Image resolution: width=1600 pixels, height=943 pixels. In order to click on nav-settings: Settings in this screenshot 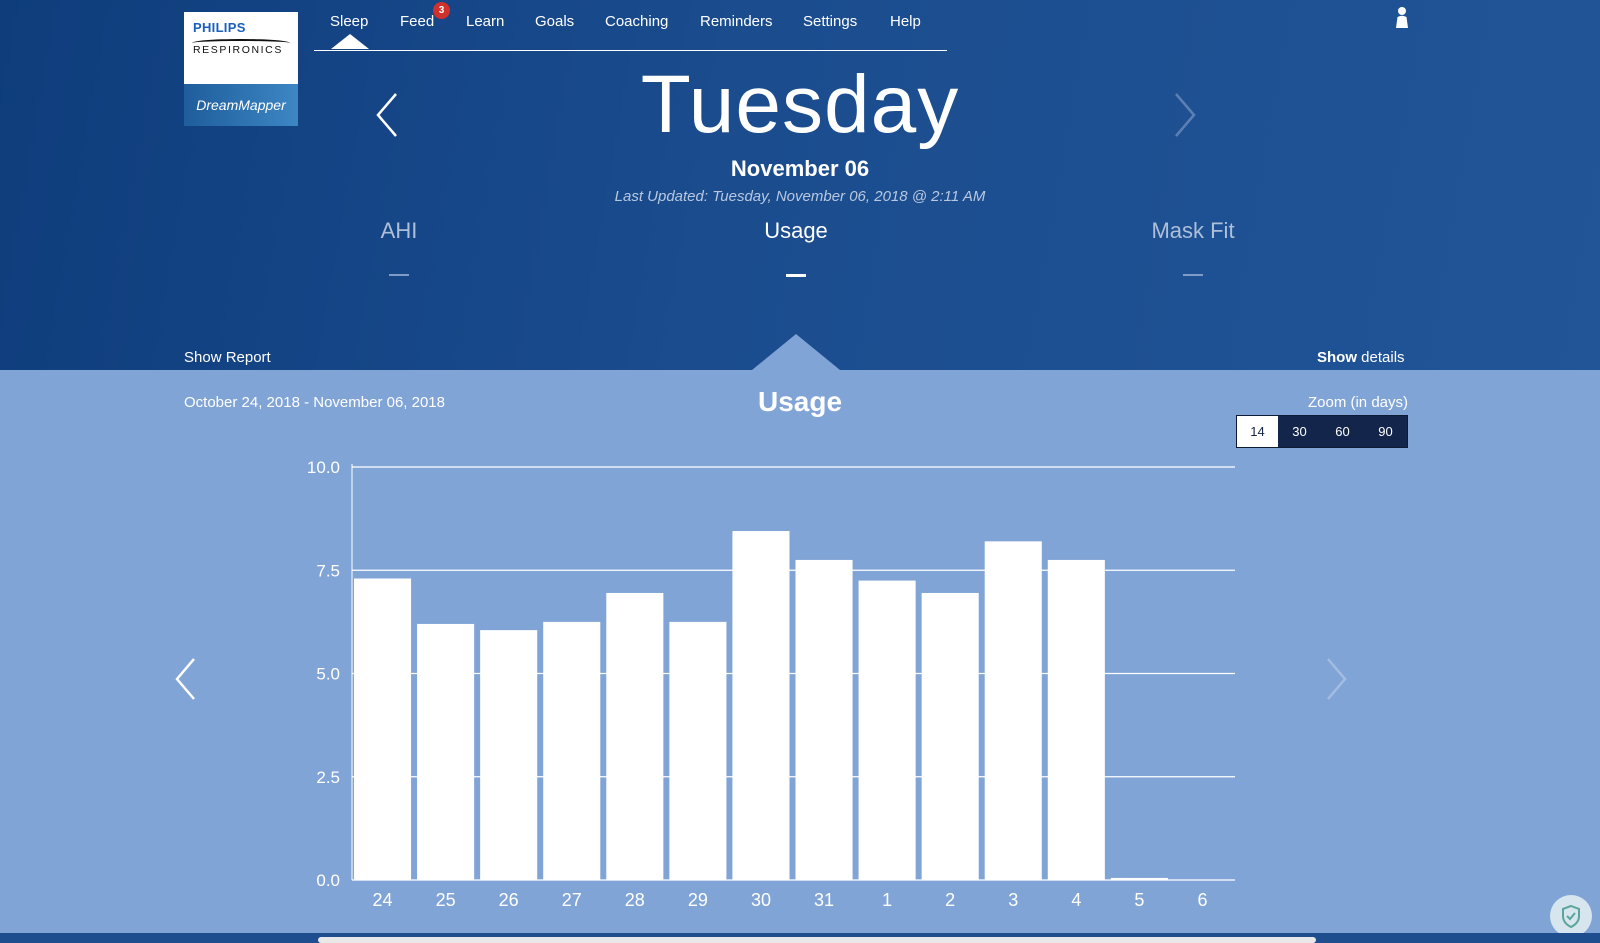, I will do `click(830, 21)`.